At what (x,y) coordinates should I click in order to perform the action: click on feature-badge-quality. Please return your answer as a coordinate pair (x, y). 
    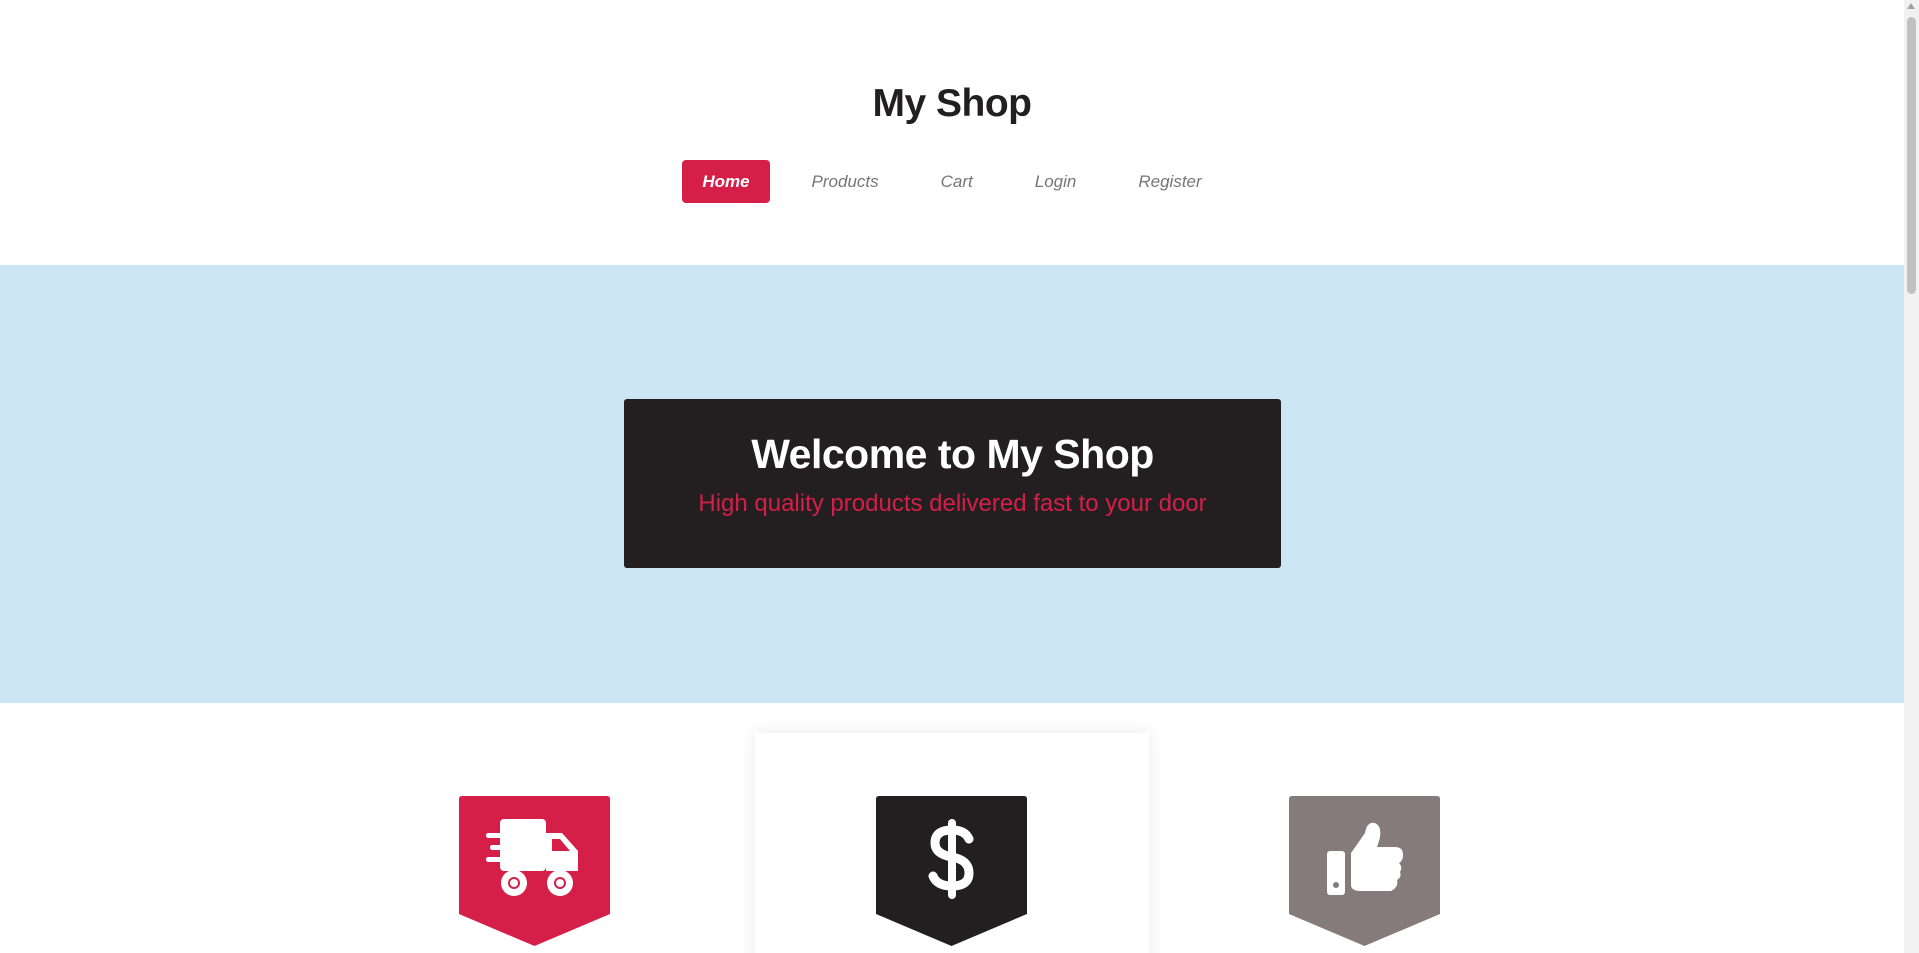
    Looking at the image, I should click on (1364, 871).